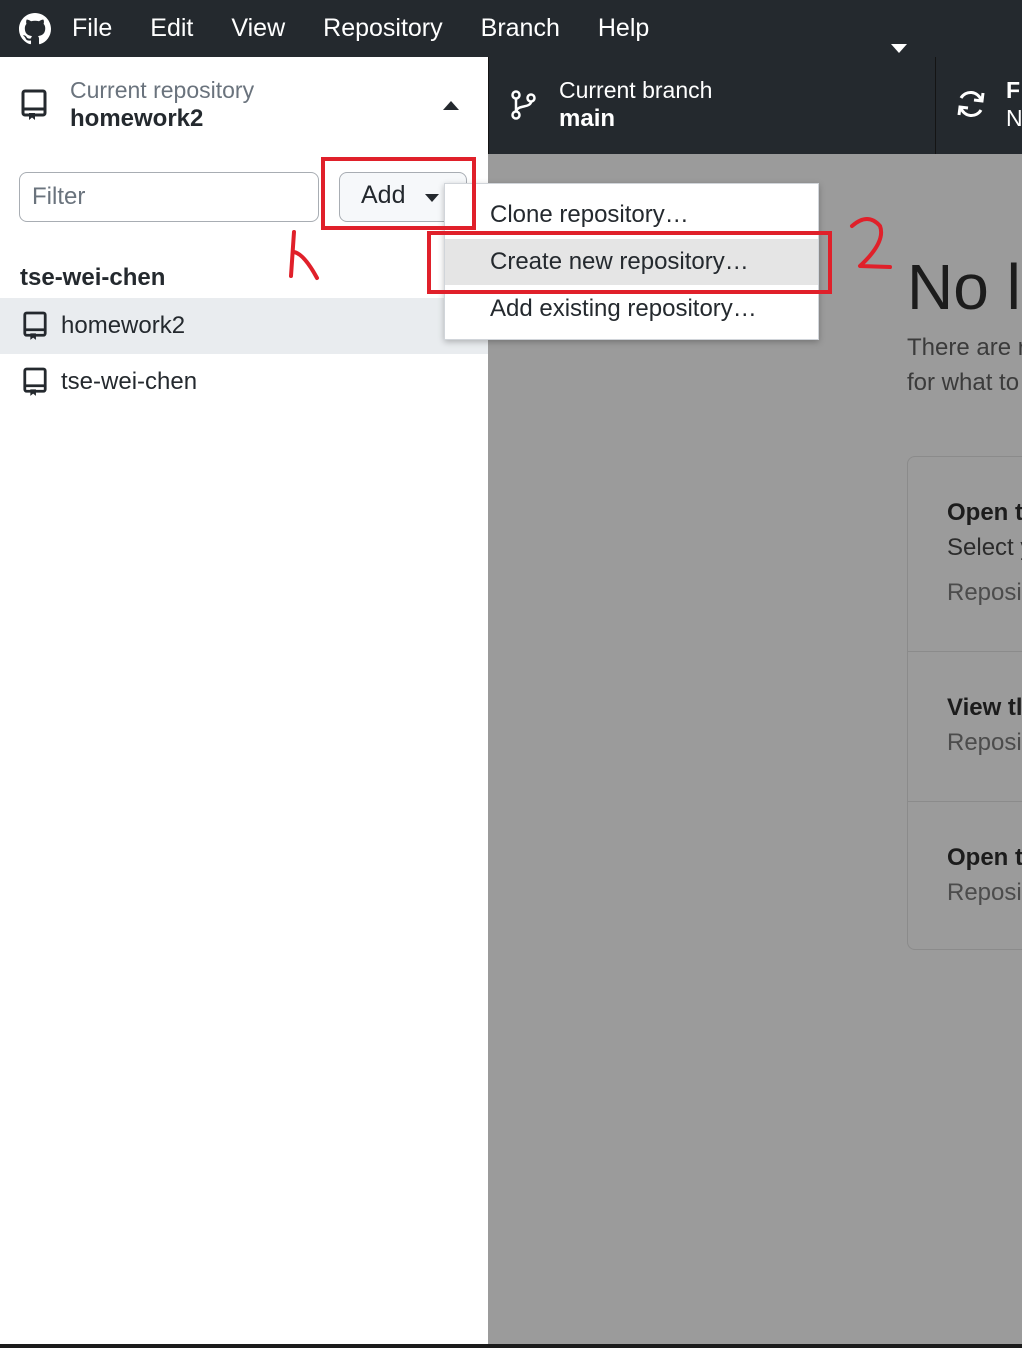 This screenshot has width=1022, height=1348. Describe the element at coordinates (629, 262) in the screenshot. I see `annotation-box-step2` at that location.